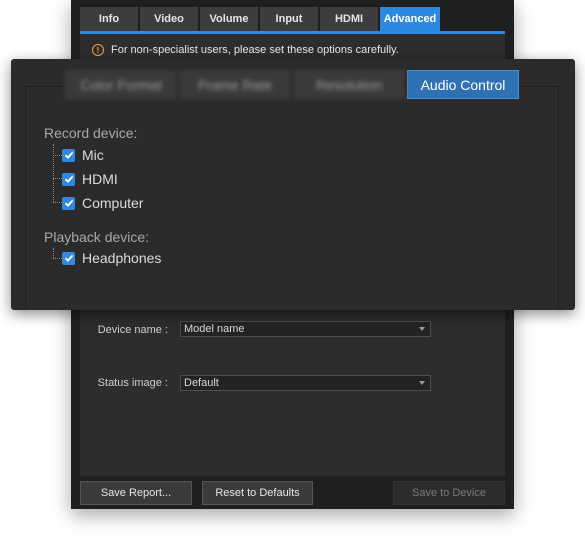  What do you see at coordinates (305, 329) in the screenshot?
I see `device-name-select: Model name` at bounding box center [305, 329].